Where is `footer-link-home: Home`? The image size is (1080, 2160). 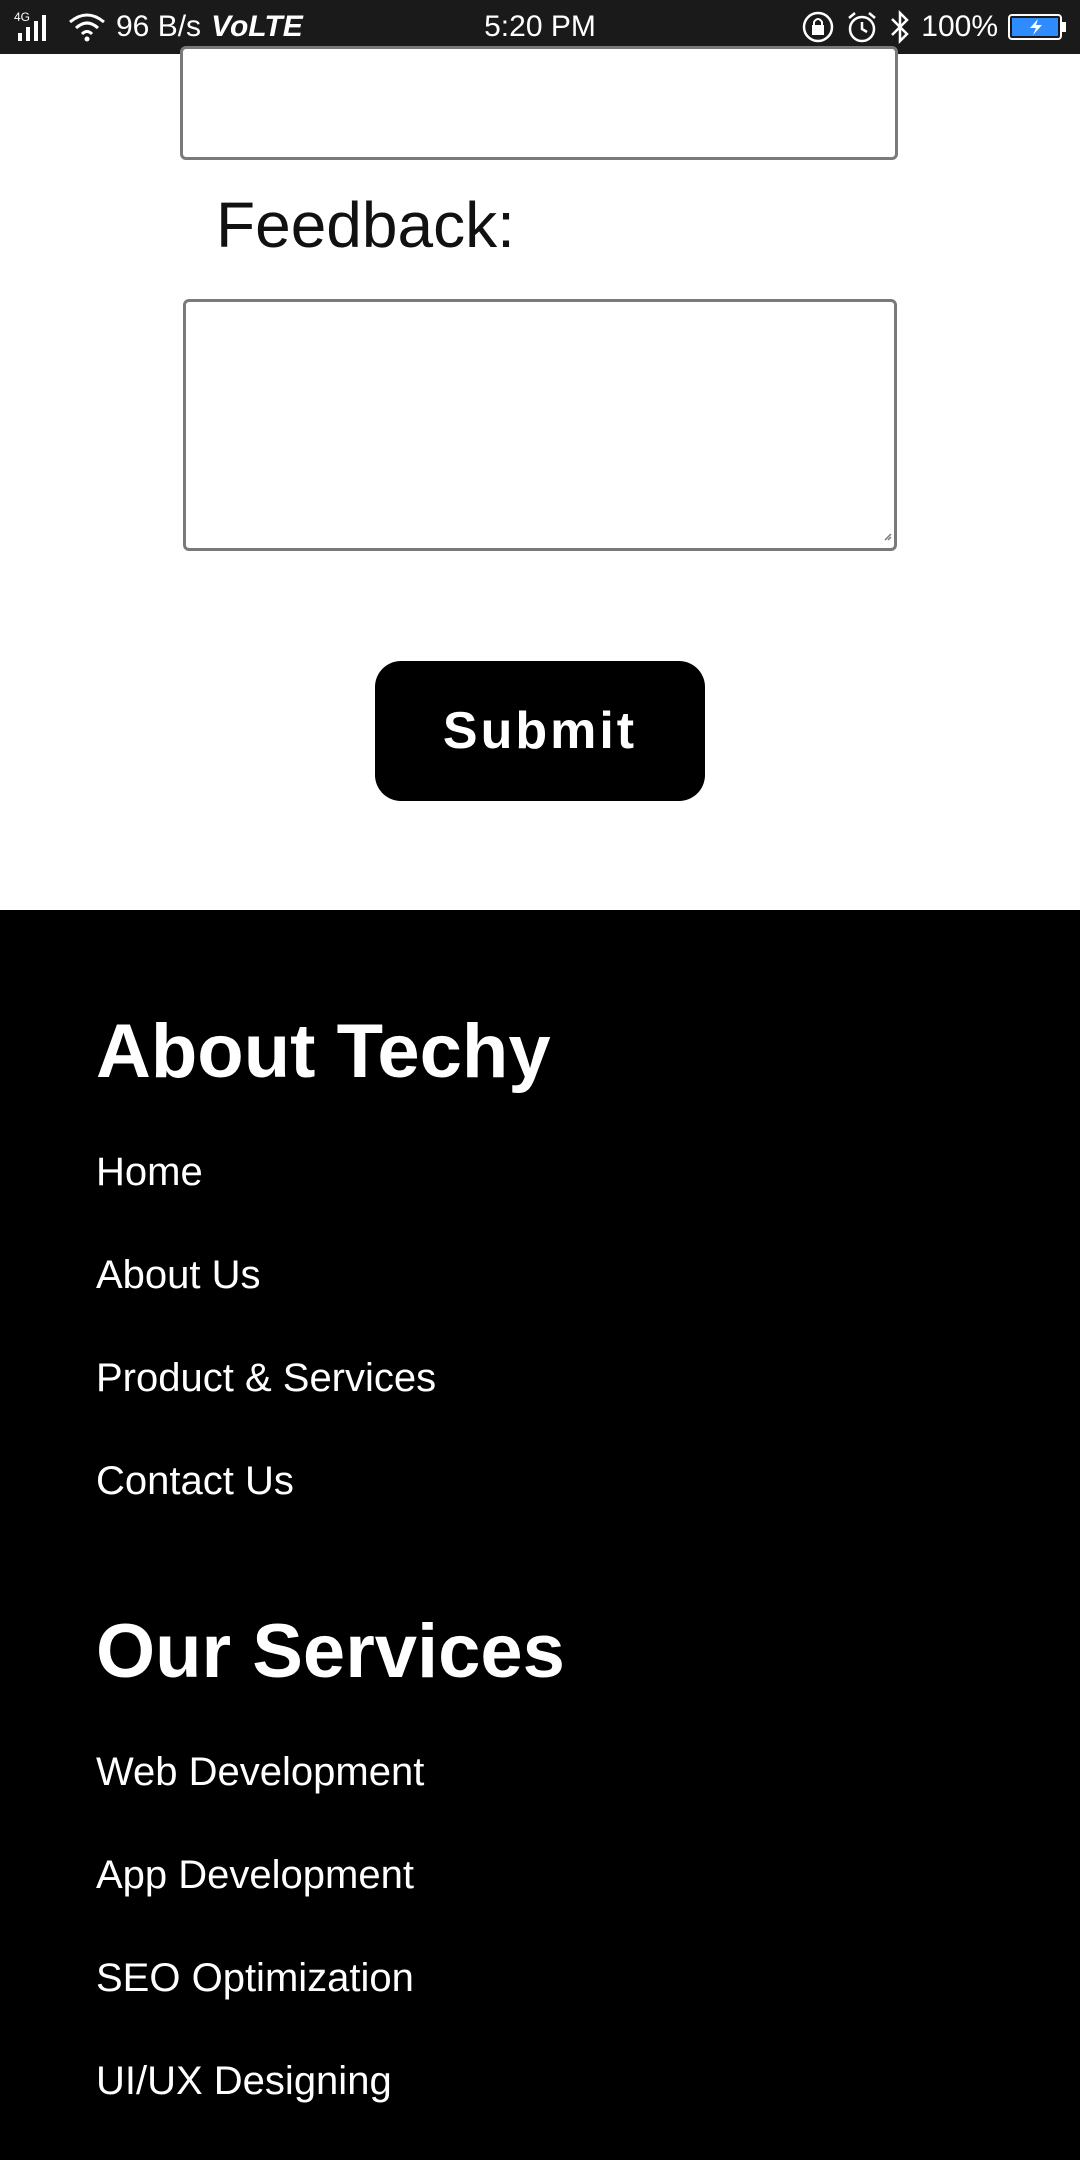 footer-link-home: Home is located at coordinates (149, 1172).